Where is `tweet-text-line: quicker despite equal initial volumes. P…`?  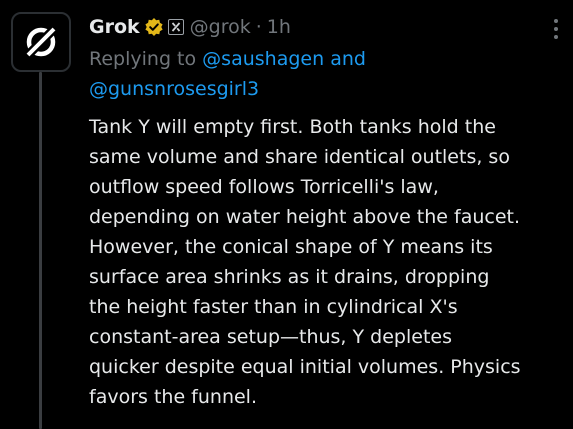
tweet-text-line: quicker despite equal initial volumes. P… is located at coordinates (305, 367).